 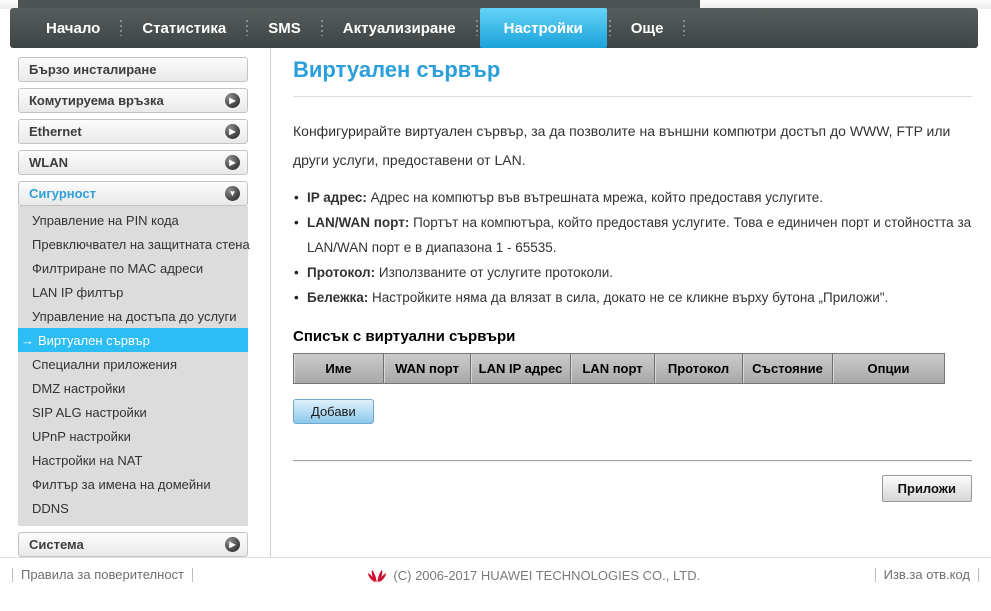 What do you see at coordinates (341, 272) in the screenshot?
I see `bullet-lead: Протокол:` at bounding box center [341, 272].